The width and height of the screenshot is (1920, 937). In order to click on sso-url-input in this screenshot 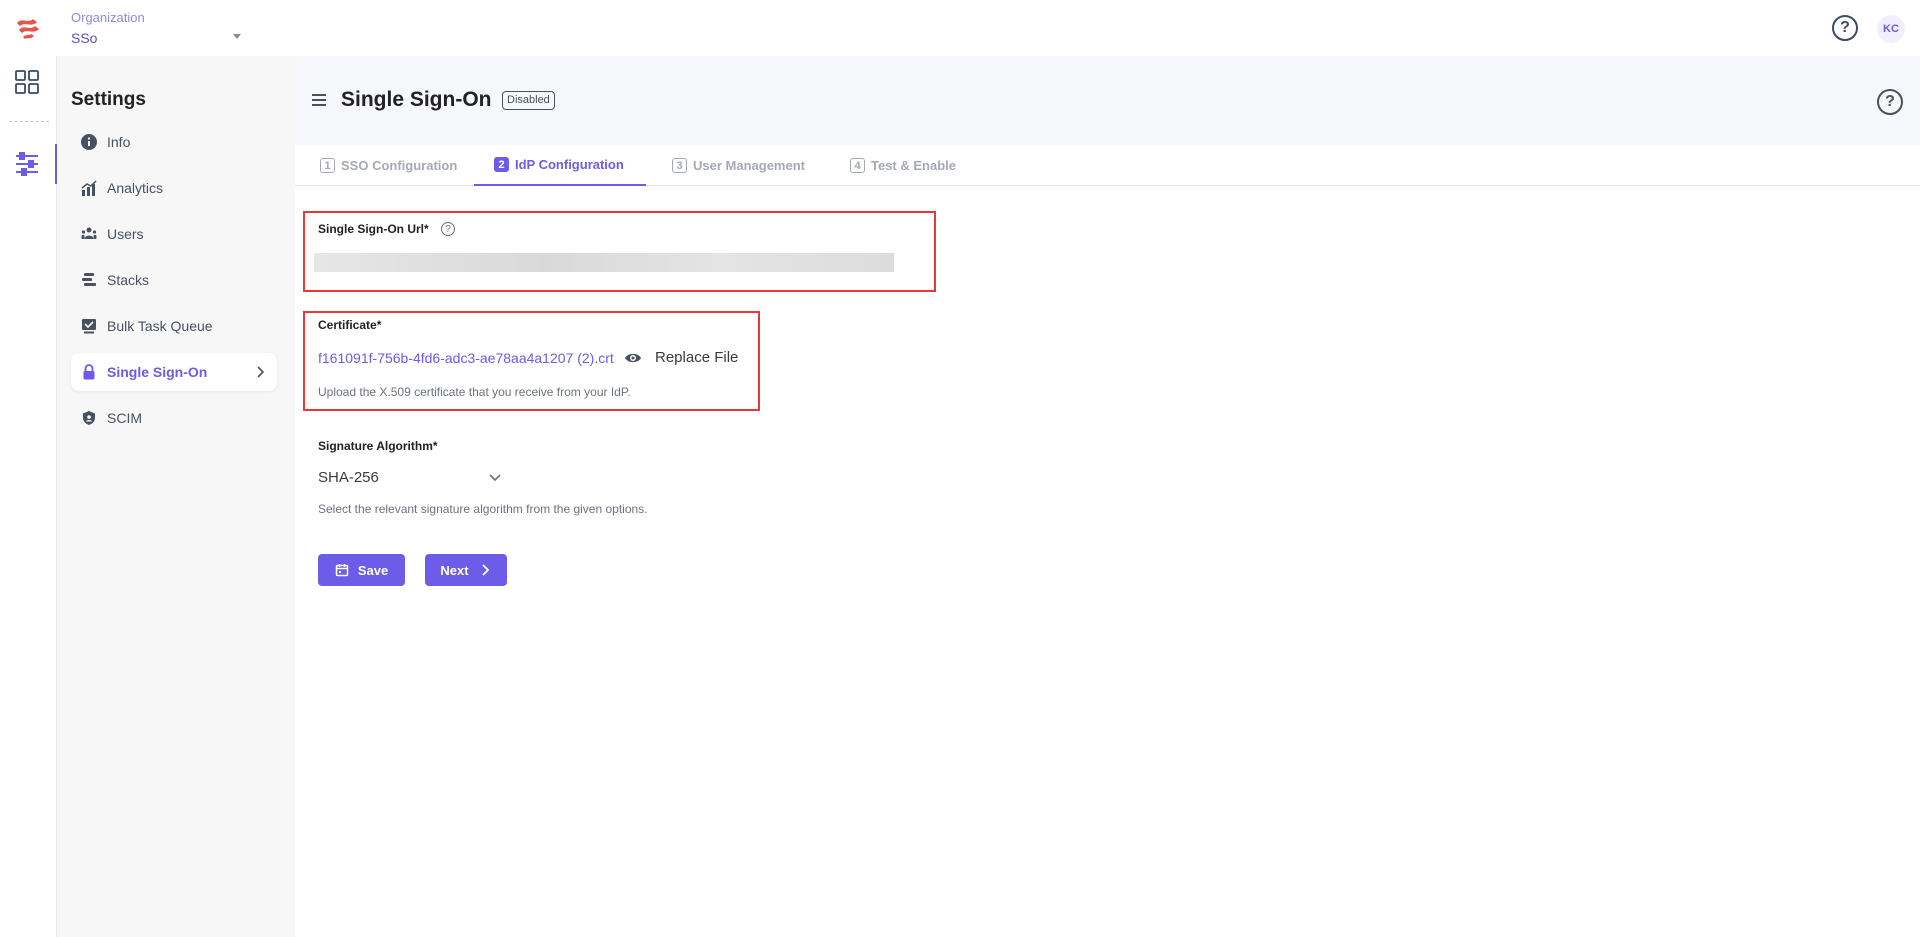, I will do `click(604, 262)`.